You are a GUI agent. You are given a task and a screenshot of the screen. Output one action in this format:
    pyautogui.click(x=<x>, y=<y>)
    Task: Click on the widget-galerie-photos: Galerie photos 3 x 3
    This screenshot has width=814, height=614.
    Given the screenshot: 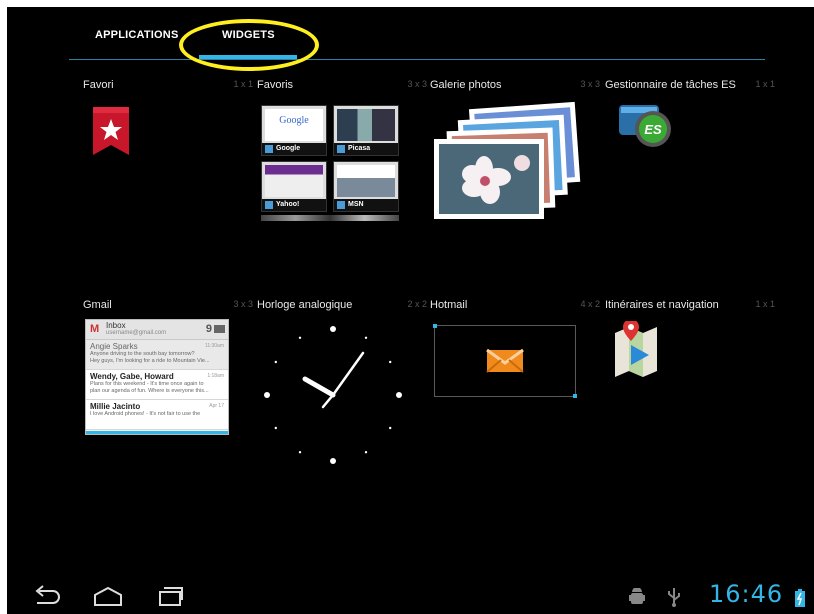 What is the action you would take?
    pyautogui.click(x=515, y=179)
    